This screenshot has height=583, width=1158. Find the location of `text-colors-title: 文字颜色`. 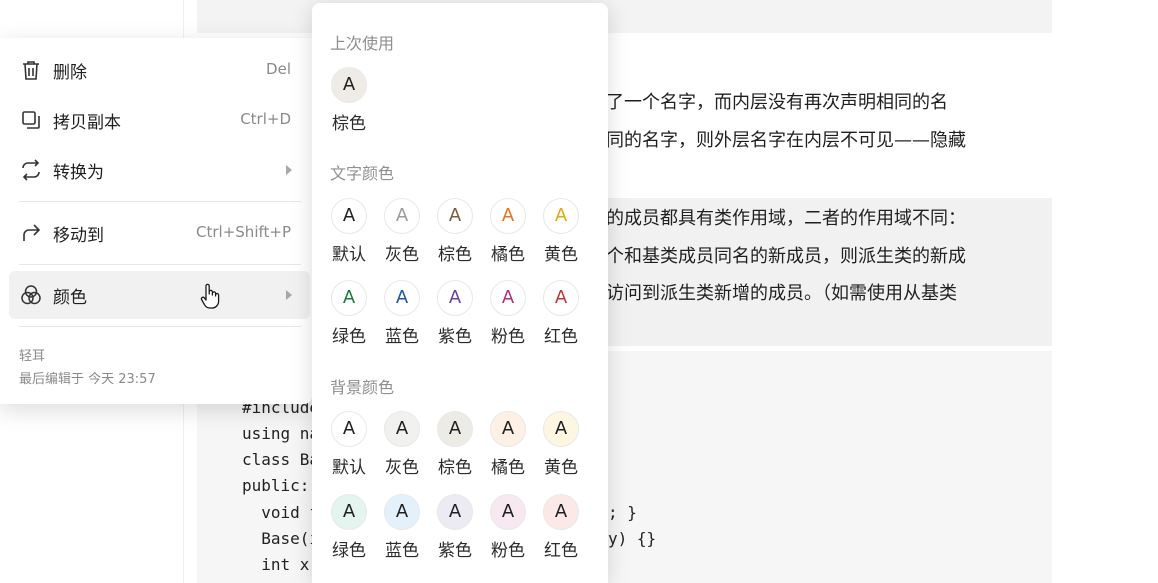

text-colors-title: 文字颜色 is located at coordinates (362, 173).